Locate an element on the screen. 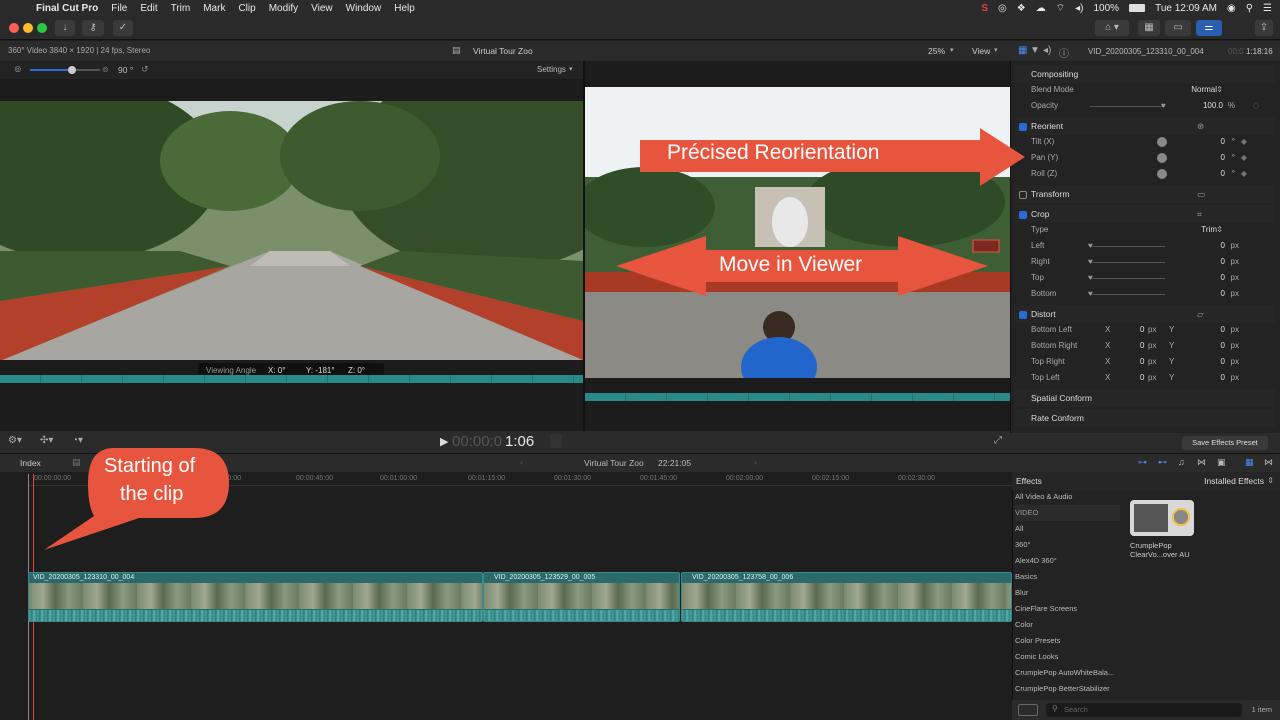 Image resolution: width=1280 pixels, height=720 pixels. effects-category-item: CineFlare Screens is located at coordinates (1067, 609).